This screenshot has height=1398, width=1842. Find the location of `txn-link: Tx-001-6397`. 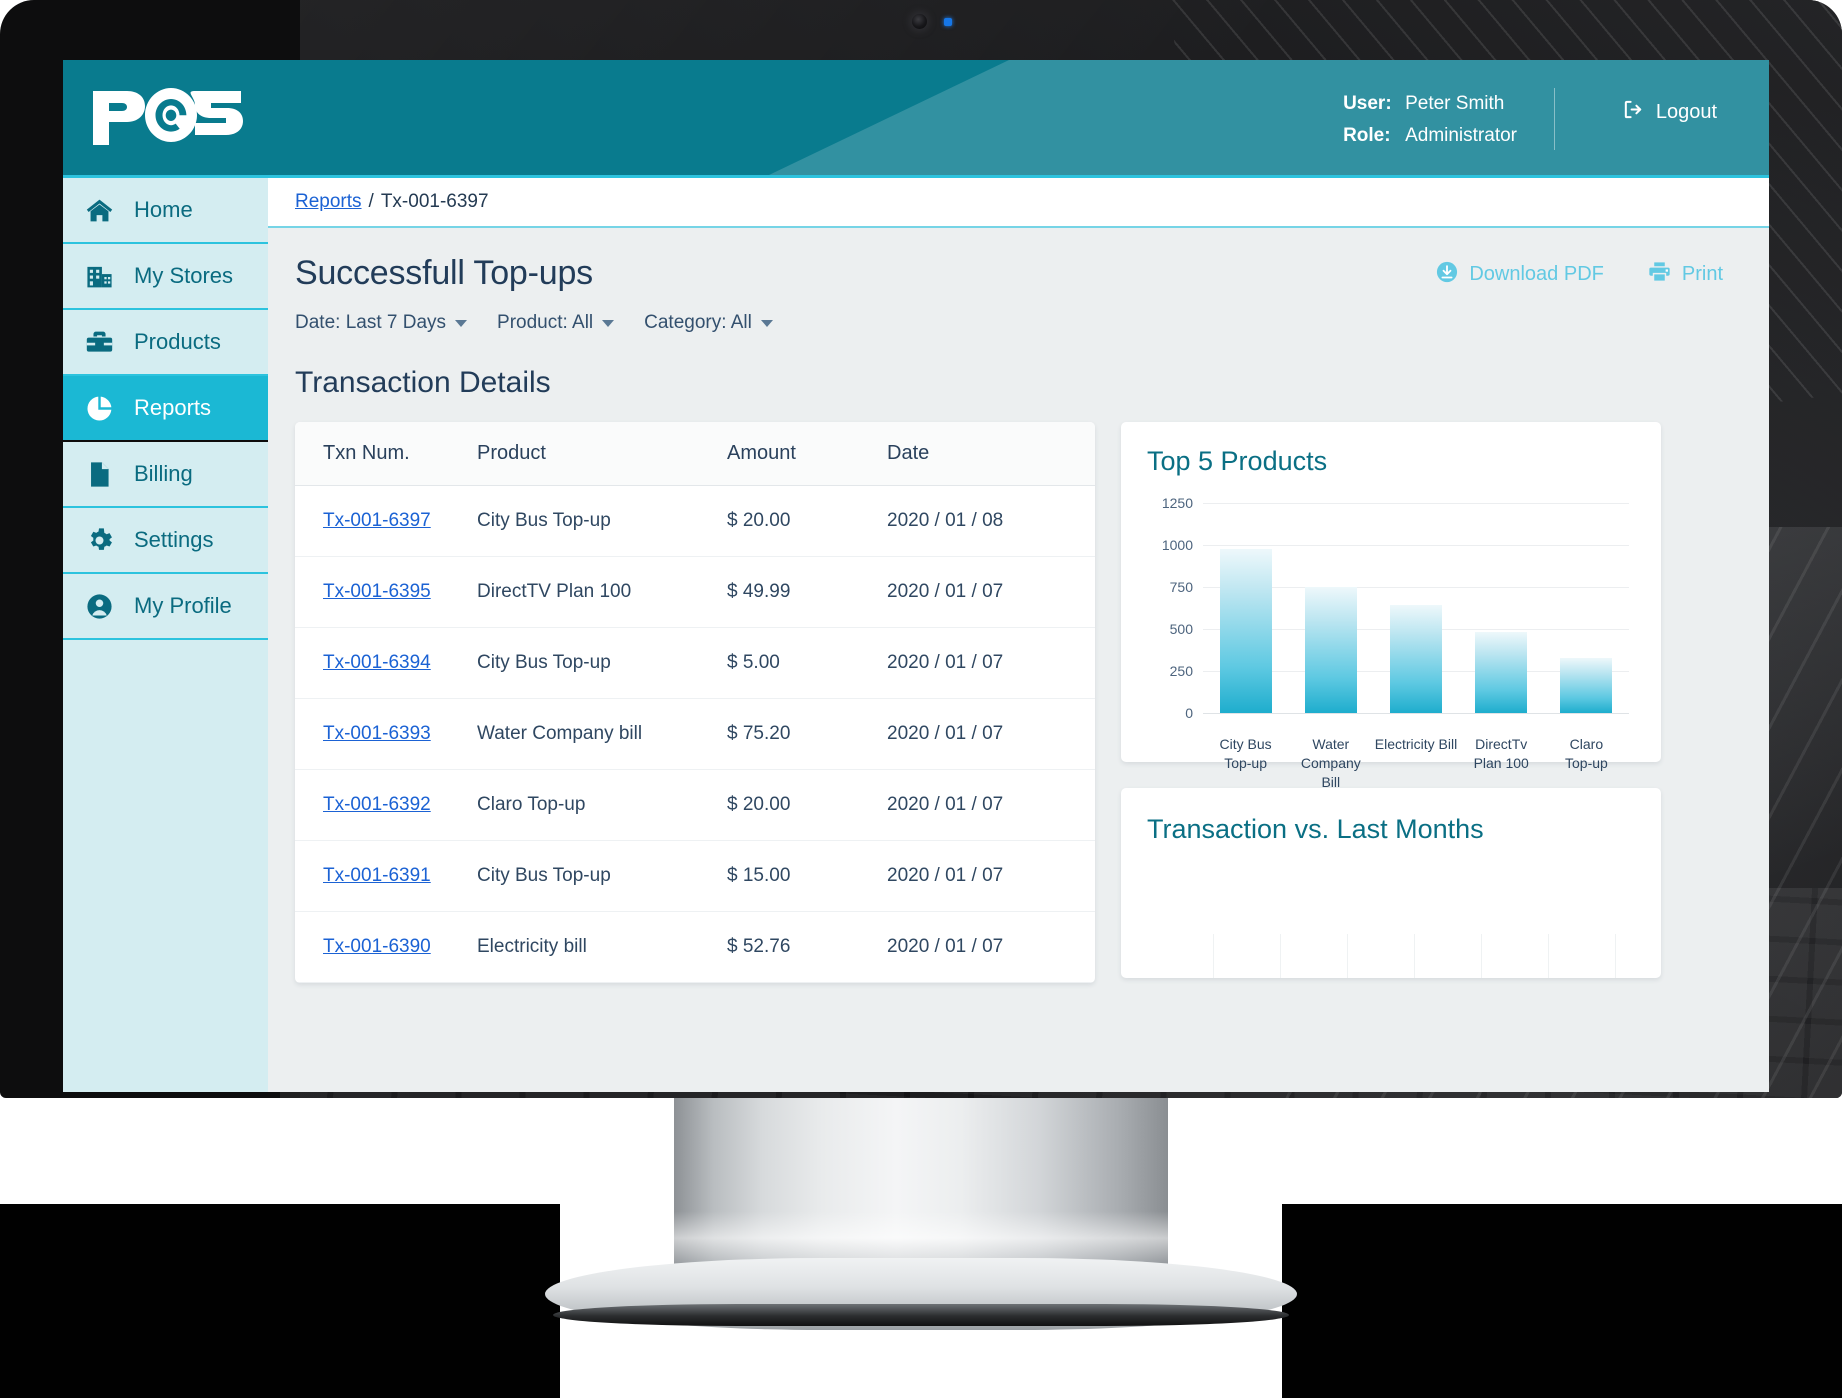

txn-link: Tx-001-6397 is located at coordinates (377, 520).